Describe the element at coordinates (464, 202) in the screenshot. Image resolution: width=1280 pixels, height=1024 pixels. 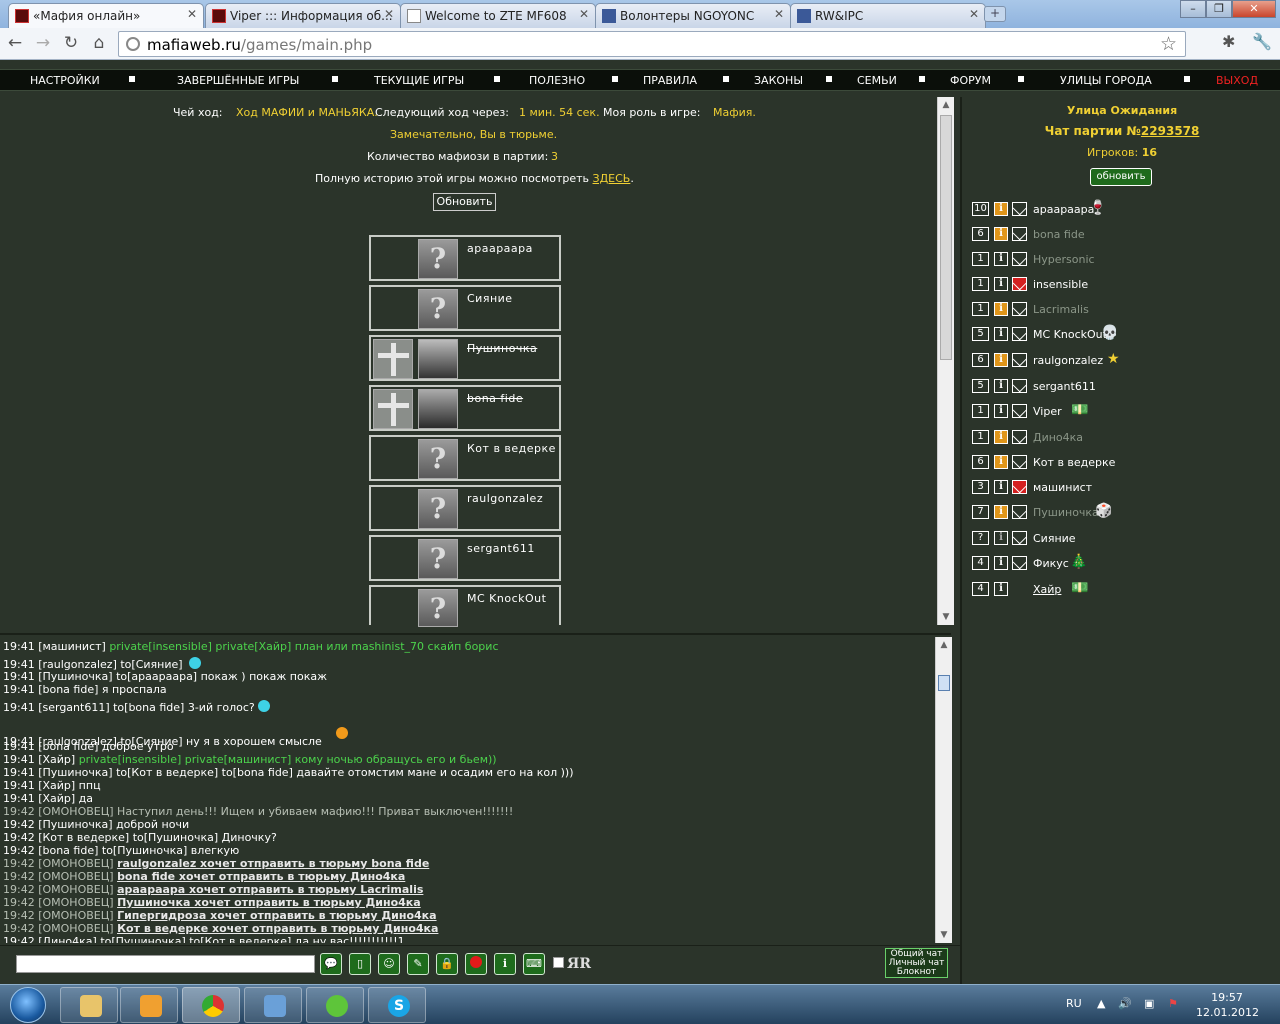
I see `refresh-button: Обновить` at that location.